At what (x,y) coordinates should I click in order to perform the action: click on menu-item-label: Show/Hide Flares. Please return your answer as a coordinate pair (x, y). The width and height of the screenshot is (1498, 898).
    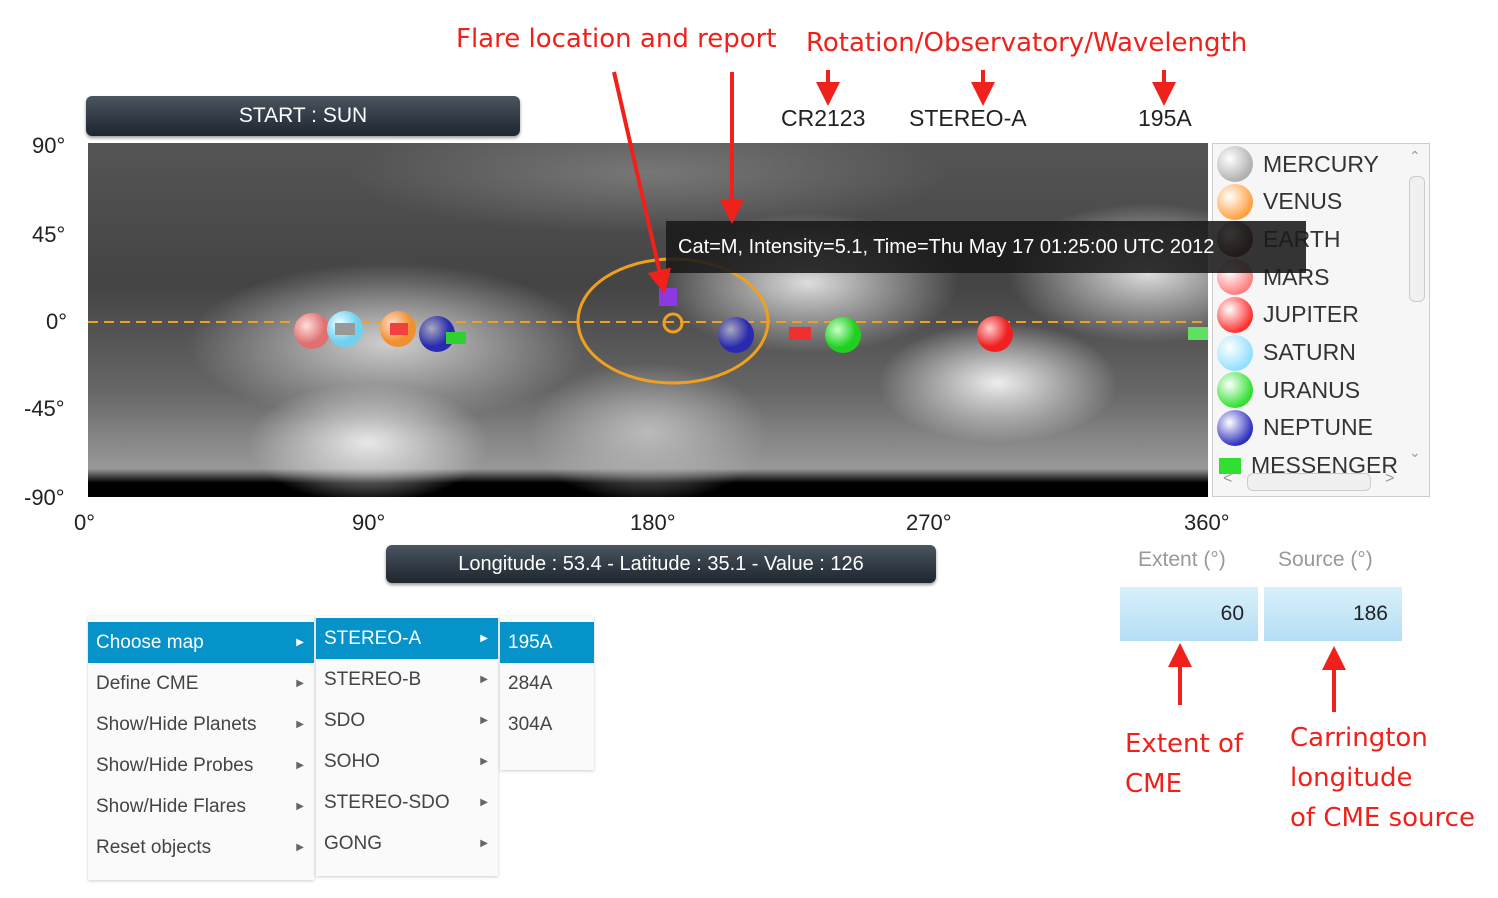
    Looking at the image, I should click on (171, 806).